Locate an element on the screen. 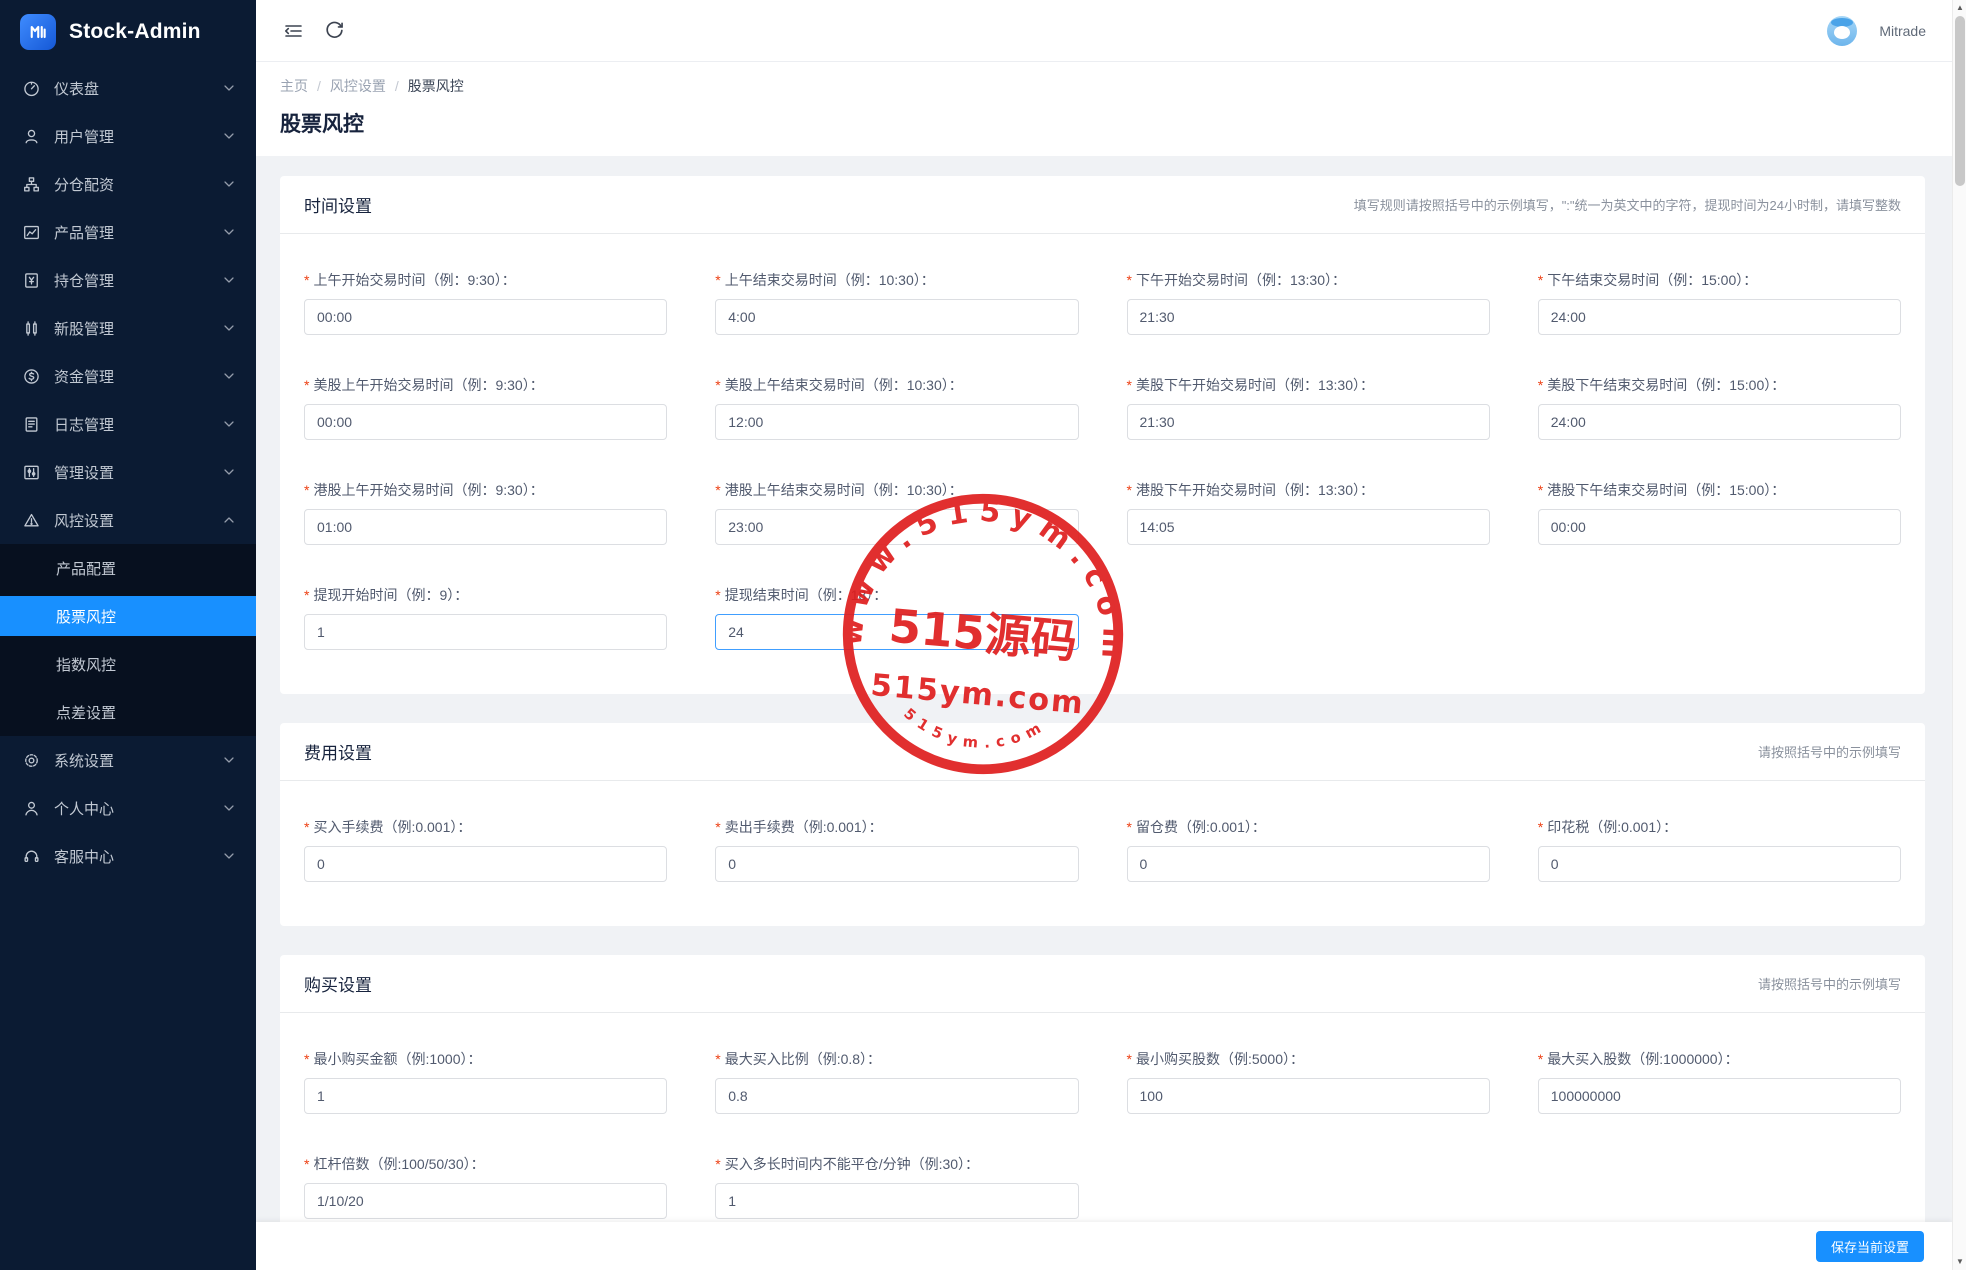  sidebar-item-positions: 持仓管理 is located at coordinates (128, 280).